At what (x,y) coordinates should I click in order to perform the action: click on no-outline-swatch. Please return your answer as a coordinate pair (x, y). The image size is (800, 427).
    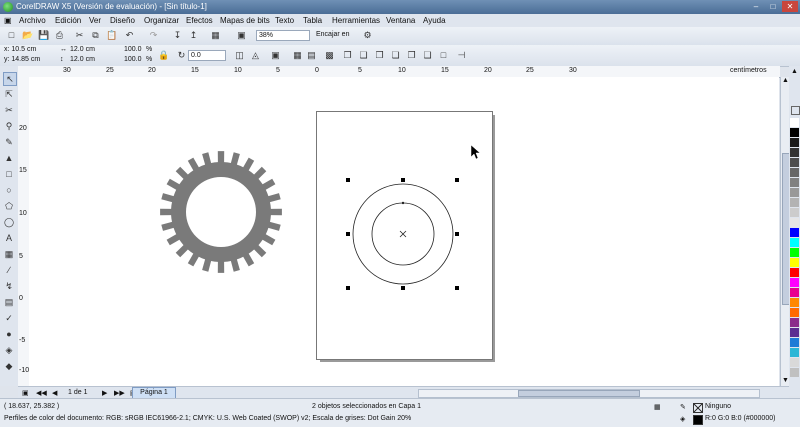
    Looking at the image, I should click on (698, 408).